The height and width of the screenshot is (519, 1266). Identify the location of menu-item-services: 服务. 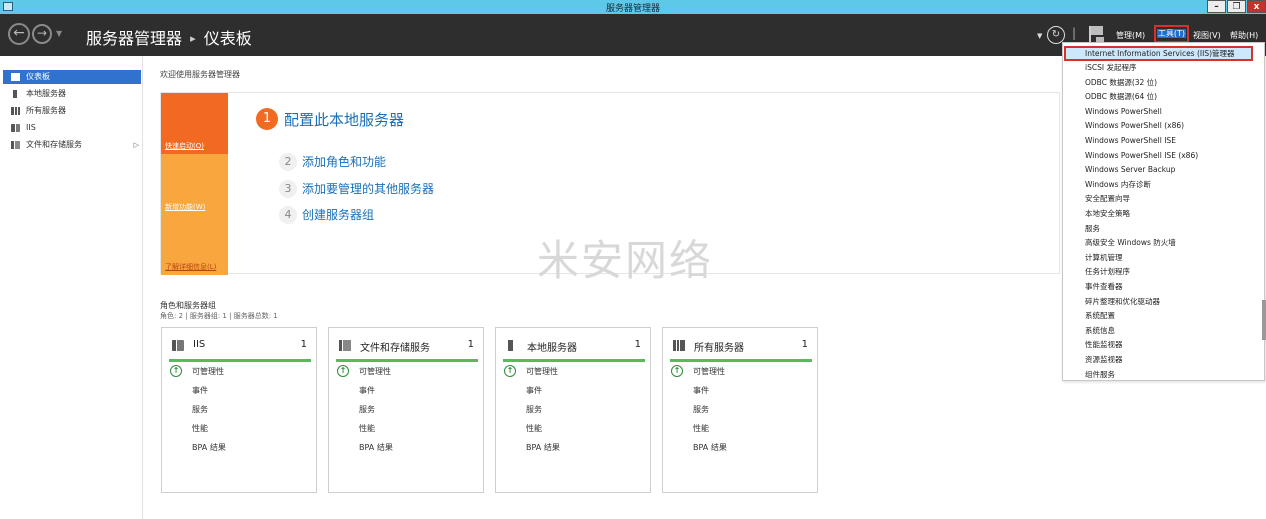
(1092, 229).